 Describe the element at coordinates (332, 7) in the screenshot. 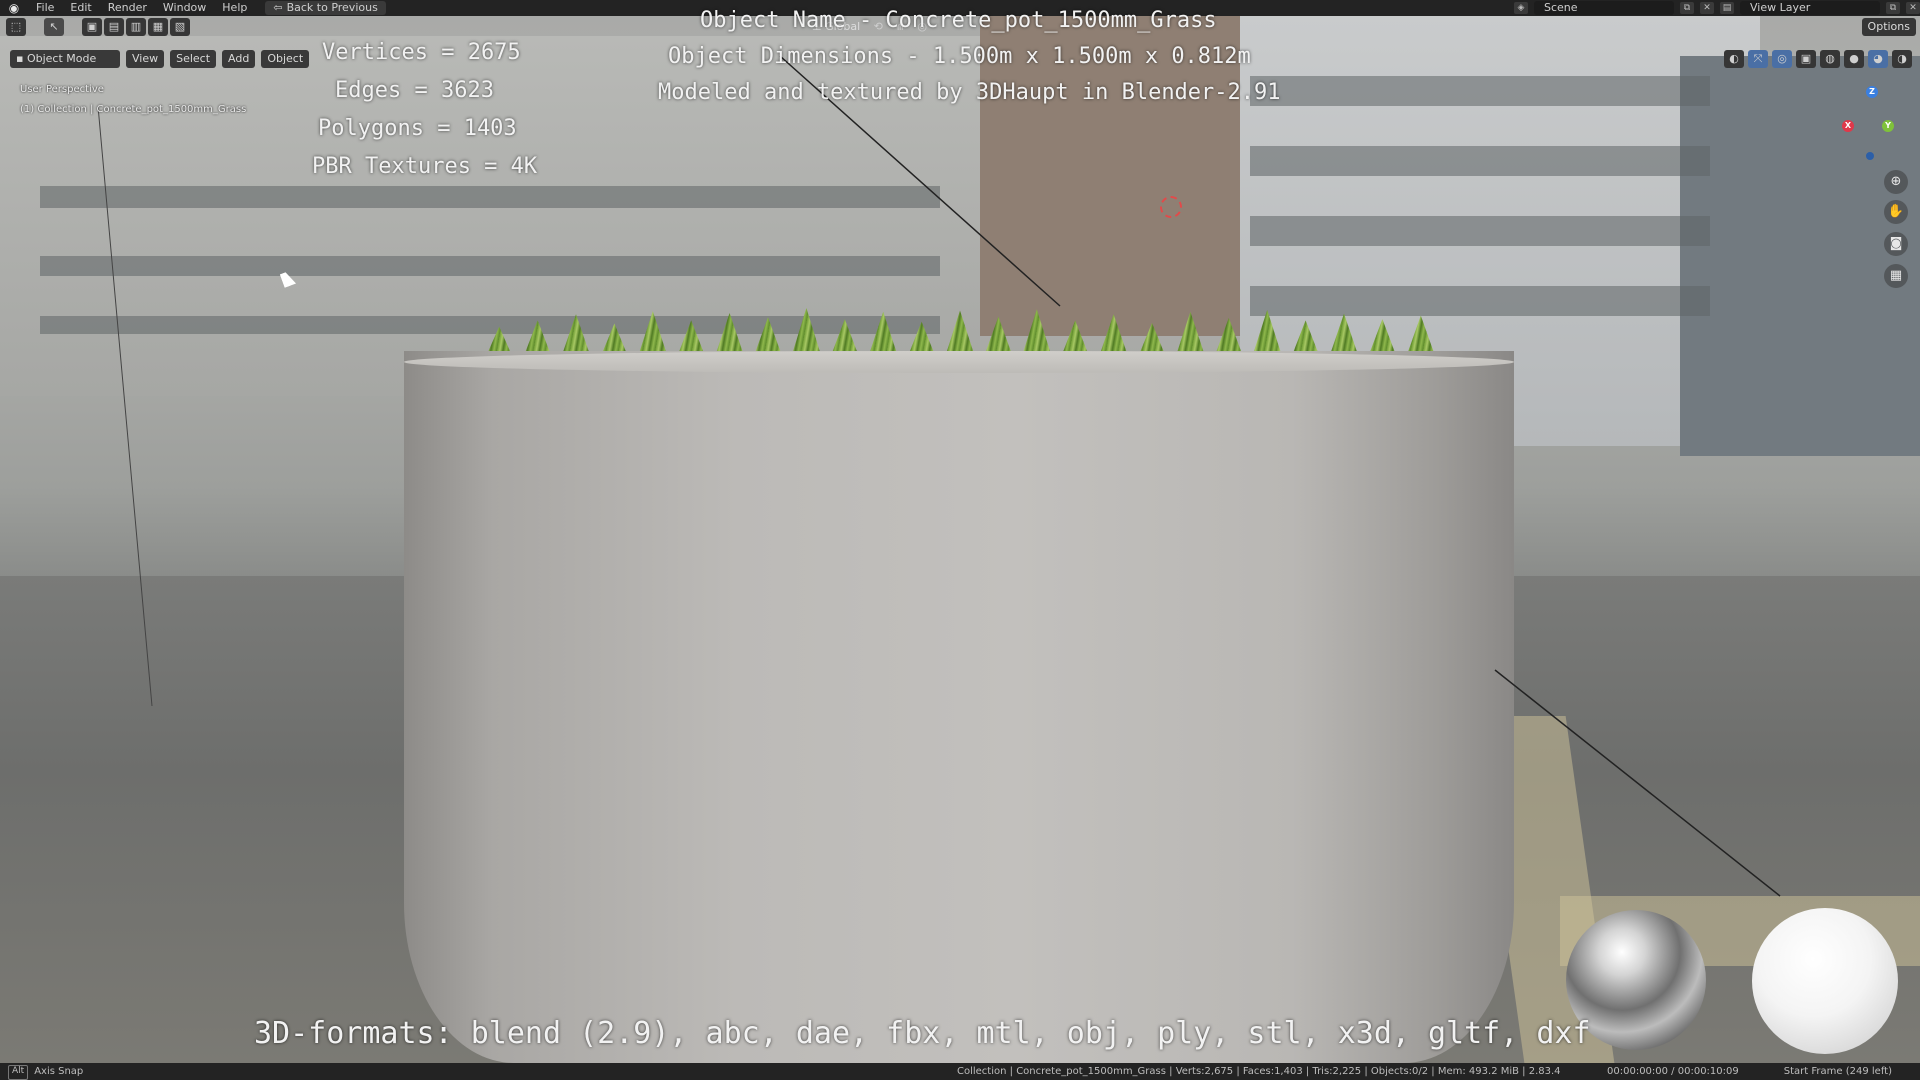

I see `back-to-previous-label: Back to Previous` at that location.